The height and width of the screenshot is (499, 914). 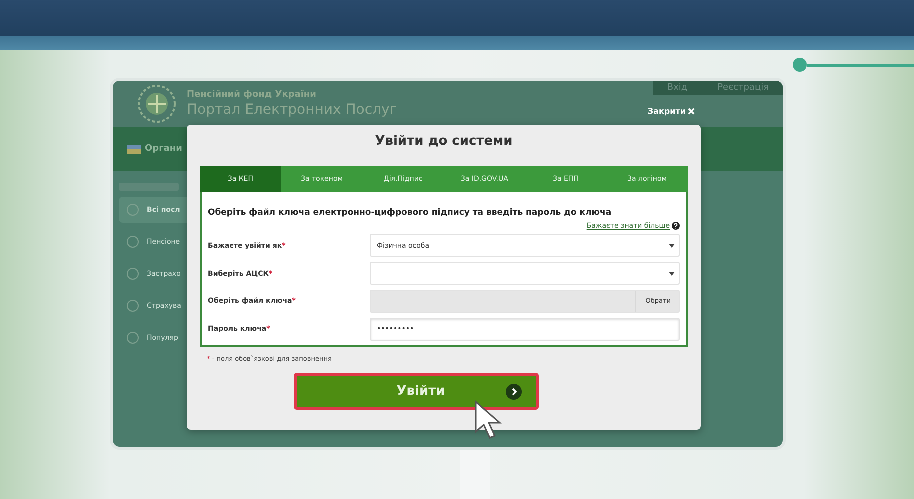 I want to click on header-link: Реєстрація, so click(x=743, y=88).